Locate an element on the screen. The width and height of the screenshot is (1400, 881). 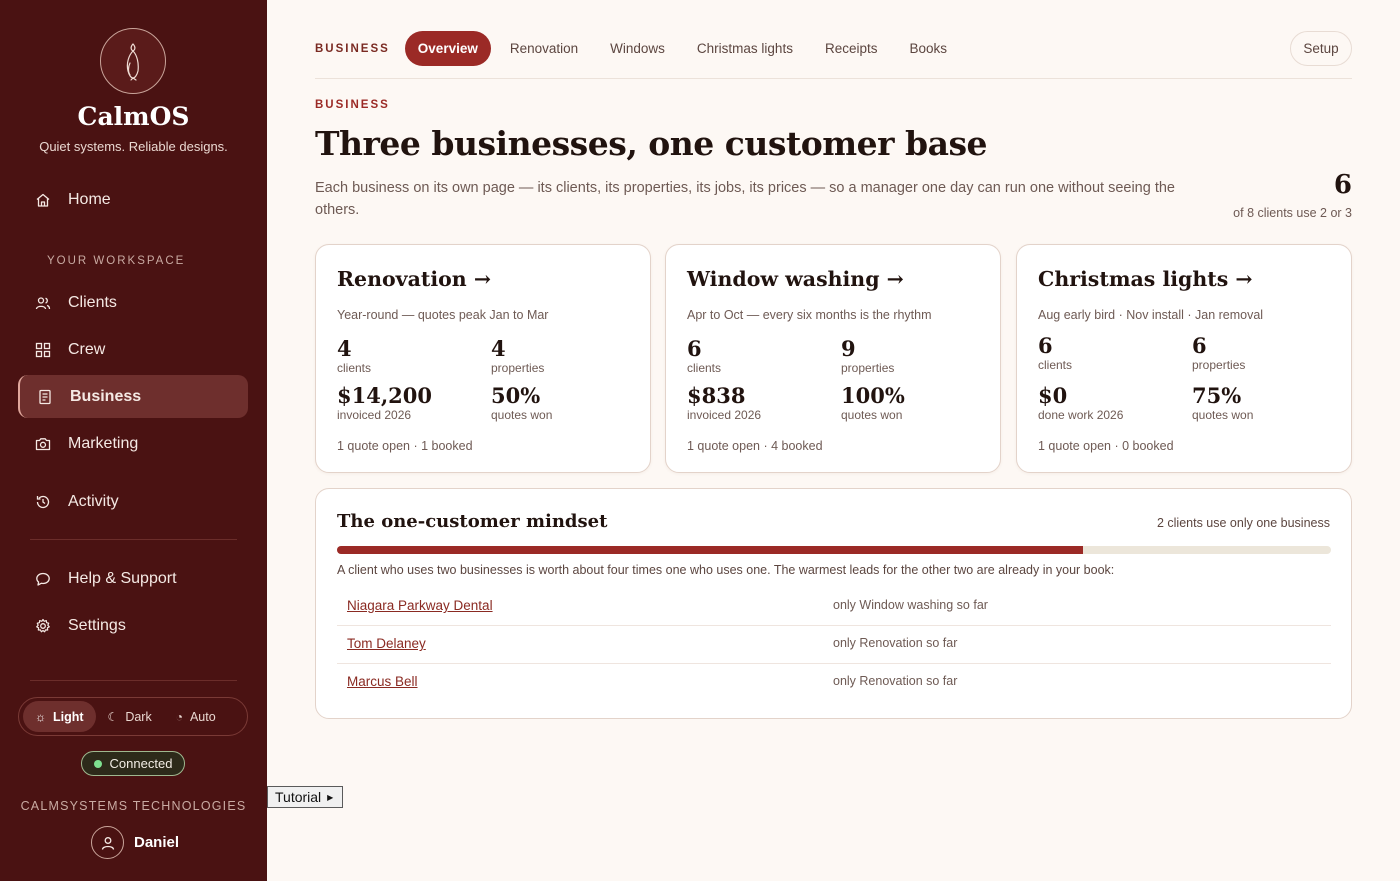
quotes-won-stat: 100% quotes won is located at coordinates (873, 403).